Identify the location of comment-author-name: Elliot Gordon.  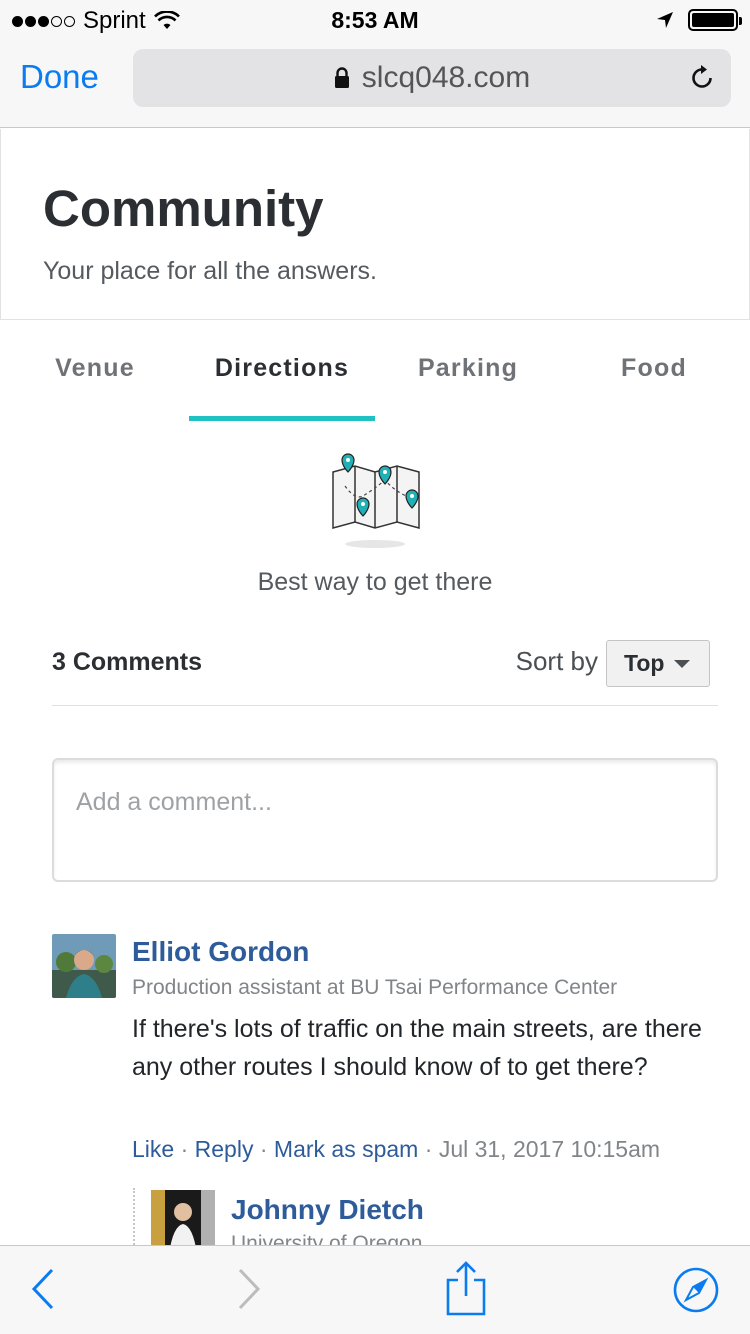
(220, 952).